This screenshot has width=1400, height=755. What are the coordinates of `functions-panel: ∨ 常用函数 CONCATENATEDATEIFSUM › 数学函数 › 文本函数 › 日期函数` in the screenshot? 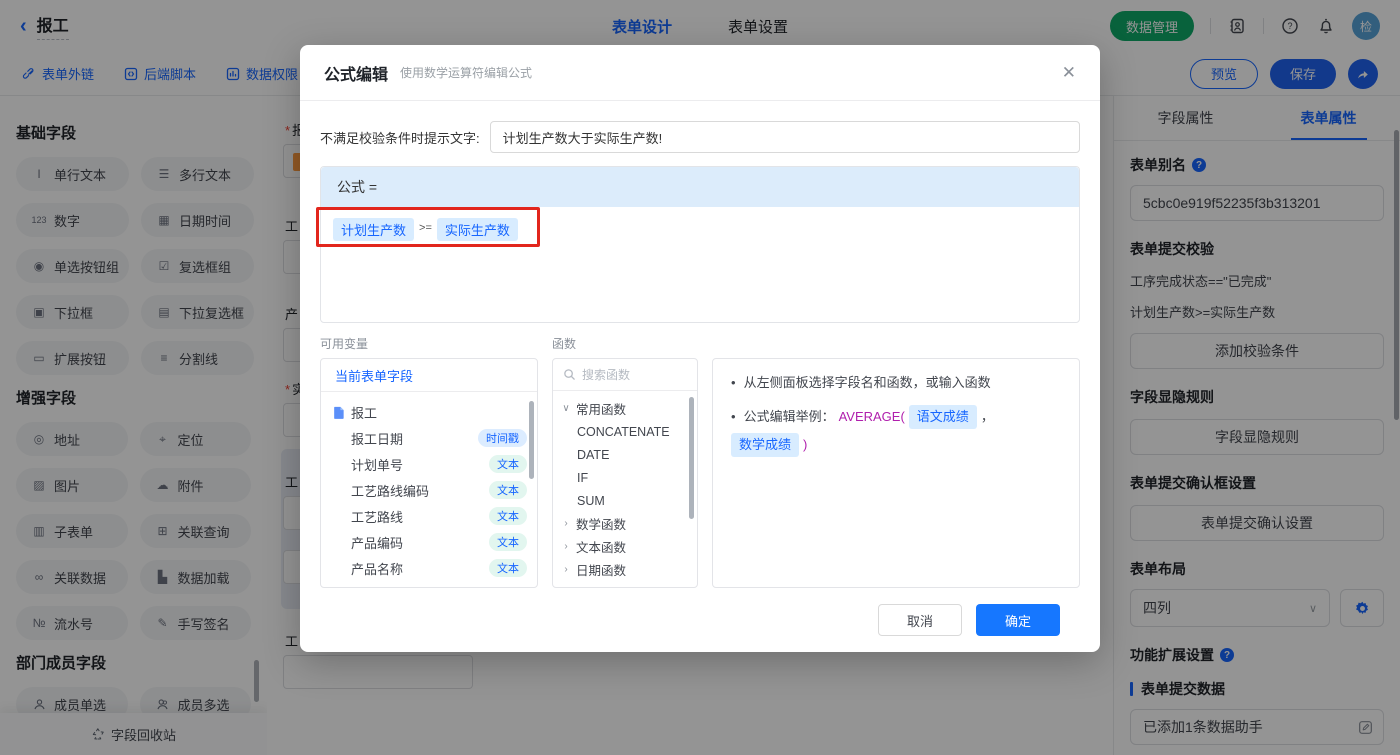 It's located at (625, 473).